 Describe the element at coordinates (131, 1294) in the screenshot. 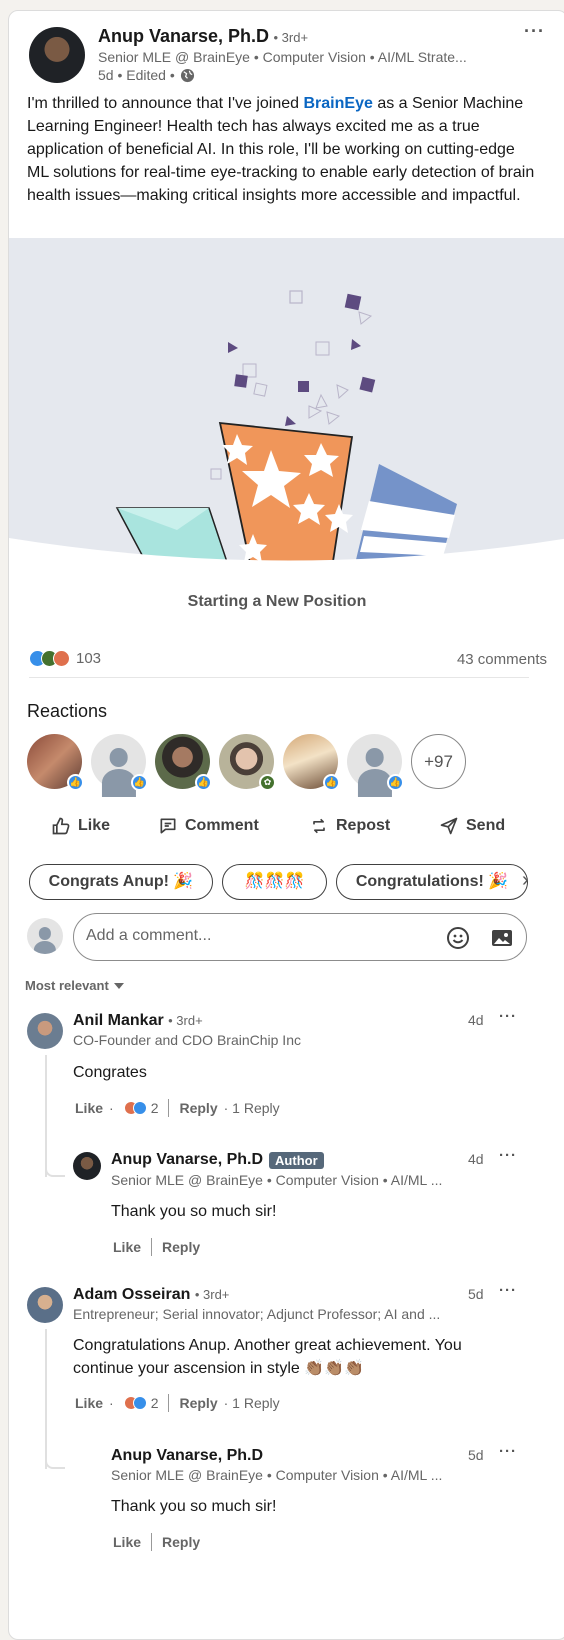

I see `commenter-name: Adam Osseiran` at that location.